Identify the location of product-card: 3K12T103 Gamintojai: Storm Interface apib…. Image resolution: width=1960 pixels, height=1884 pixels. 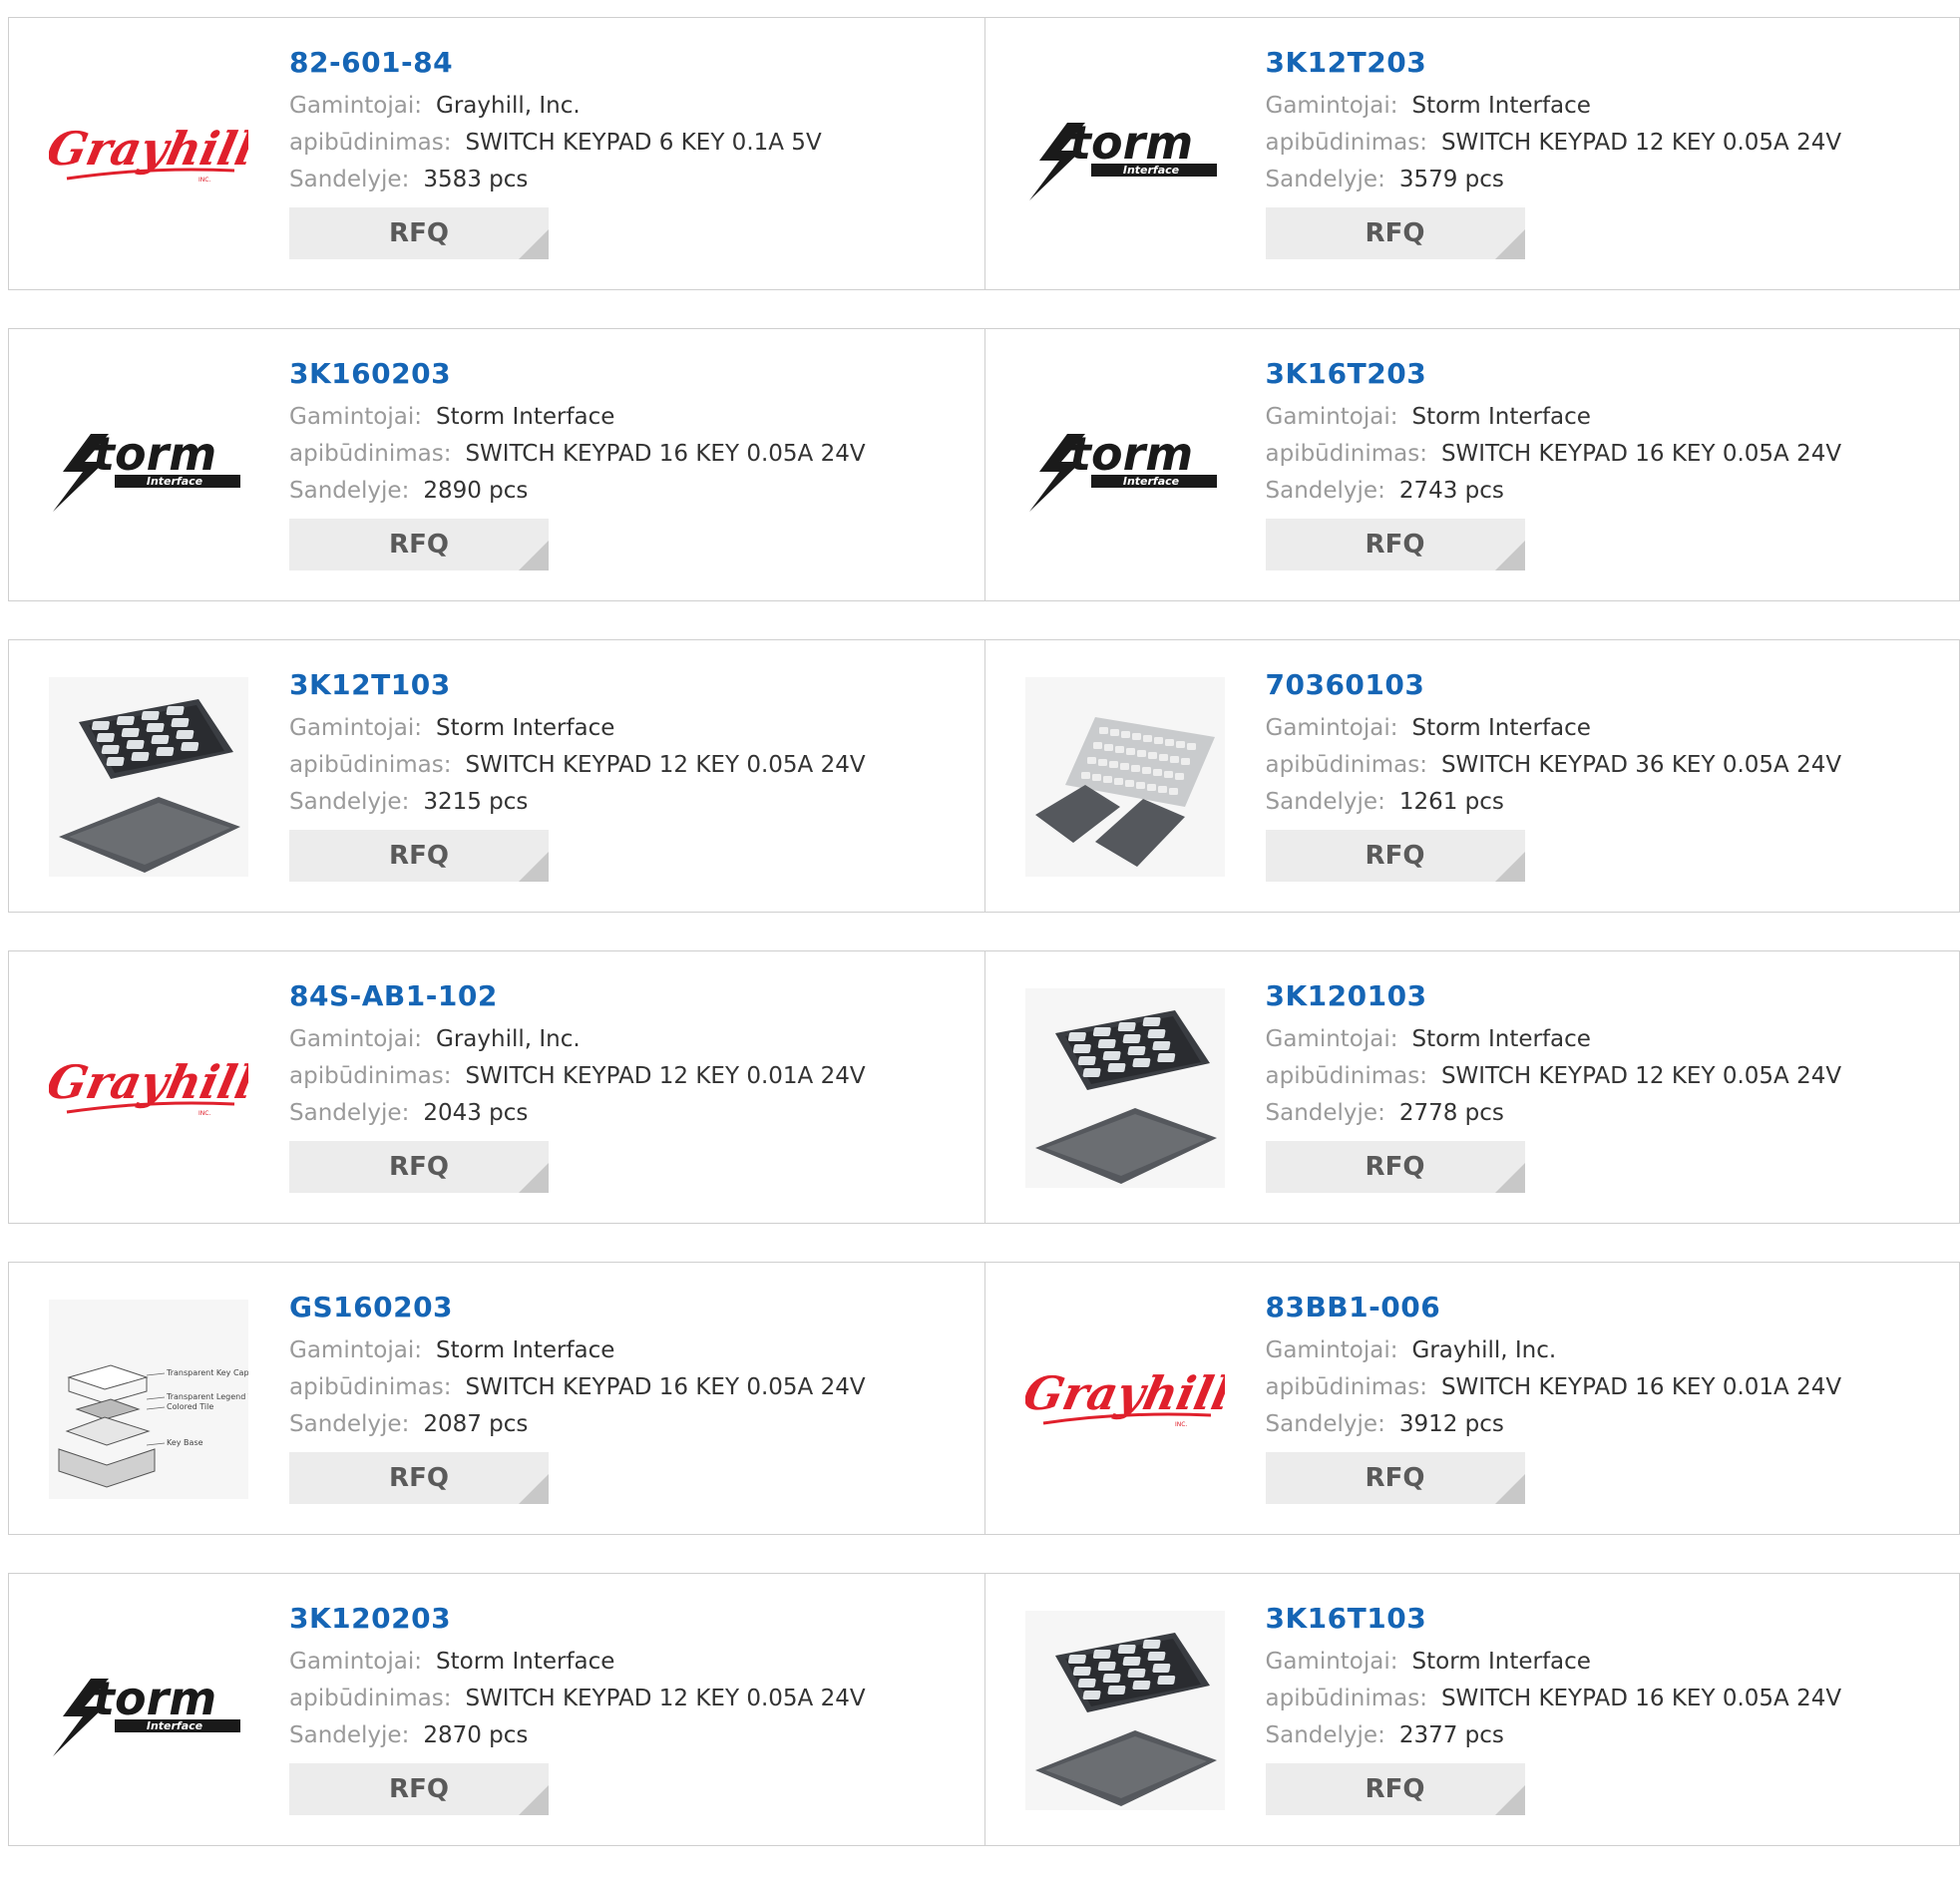
(497, 776).